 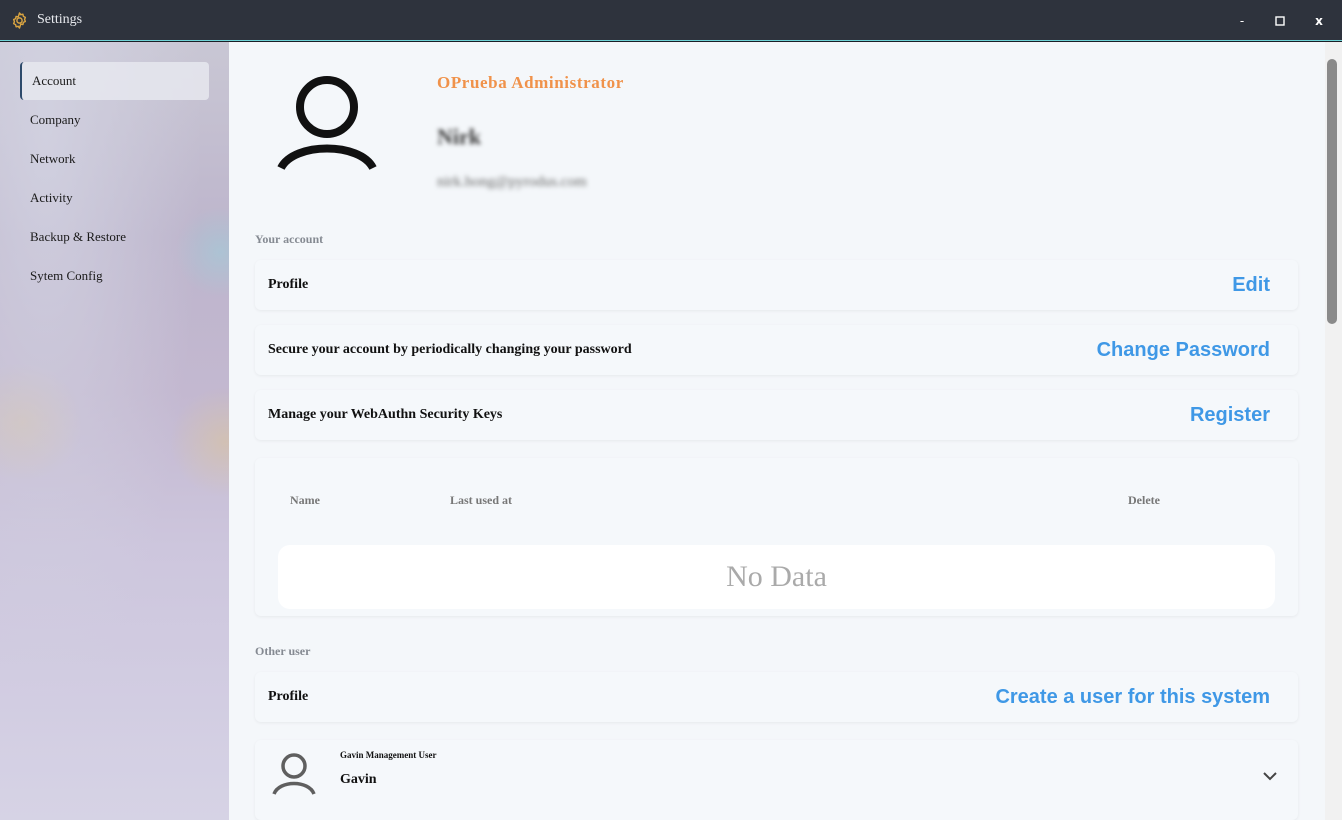 What do you see at coordinates (78, 236) in the screenshot?
I see `sidebar-item-label: Backup & Restore` at bounding box center [78, 236].